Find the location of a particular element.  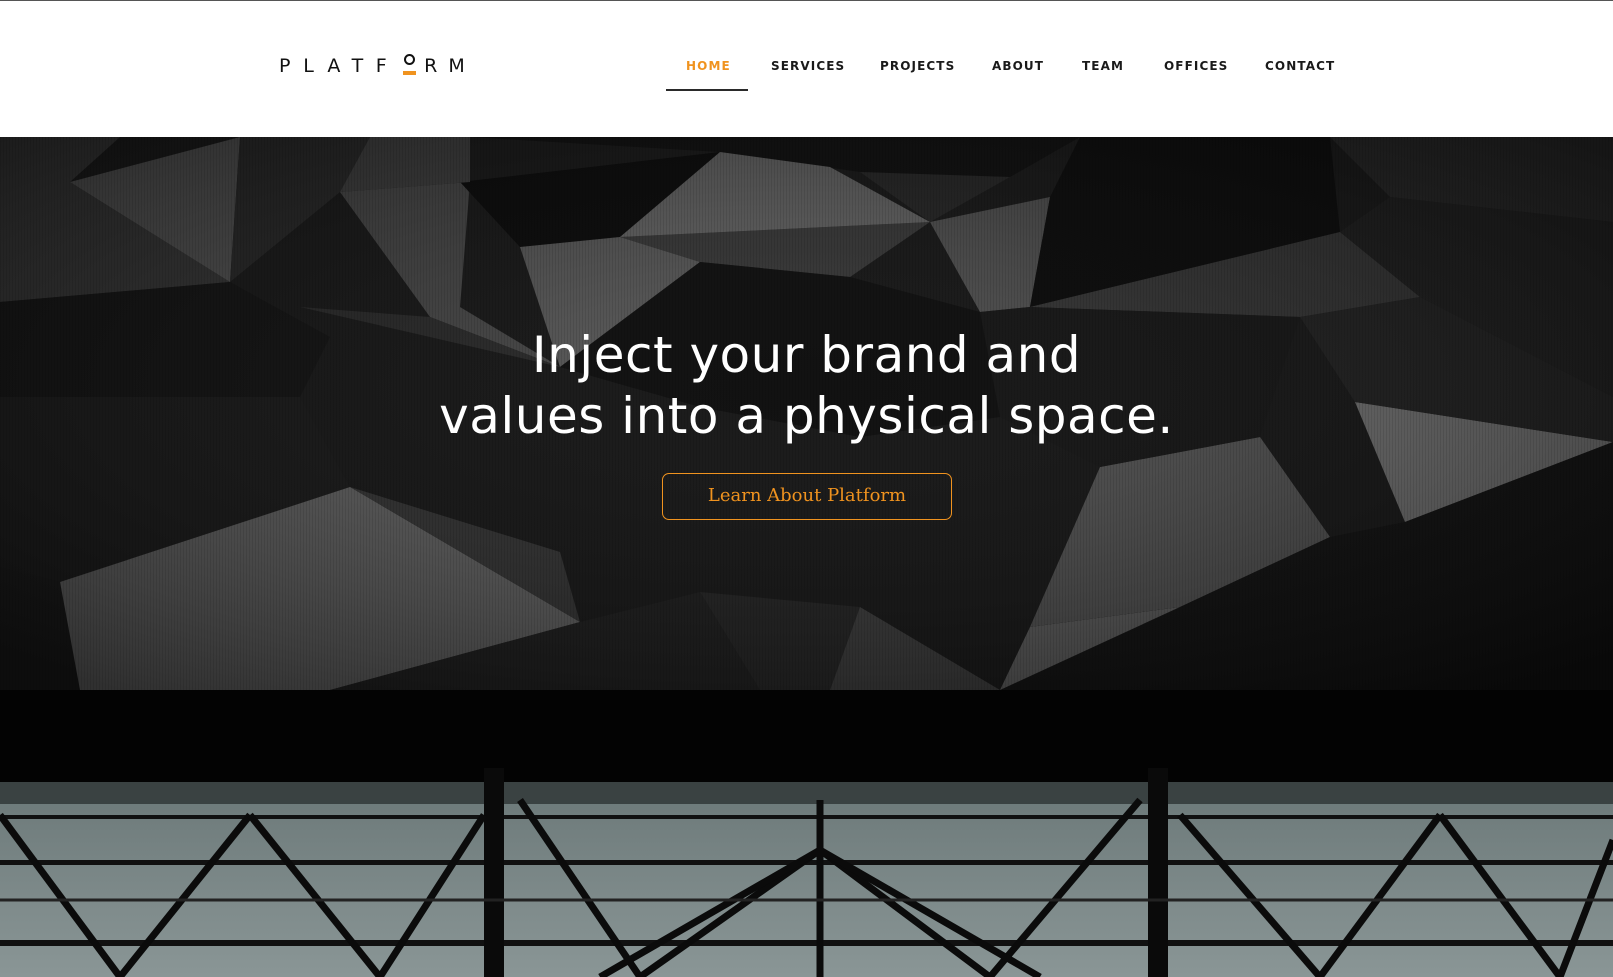

hero-headline-line2: values into a physical space. is located at coordinates (806, 416).